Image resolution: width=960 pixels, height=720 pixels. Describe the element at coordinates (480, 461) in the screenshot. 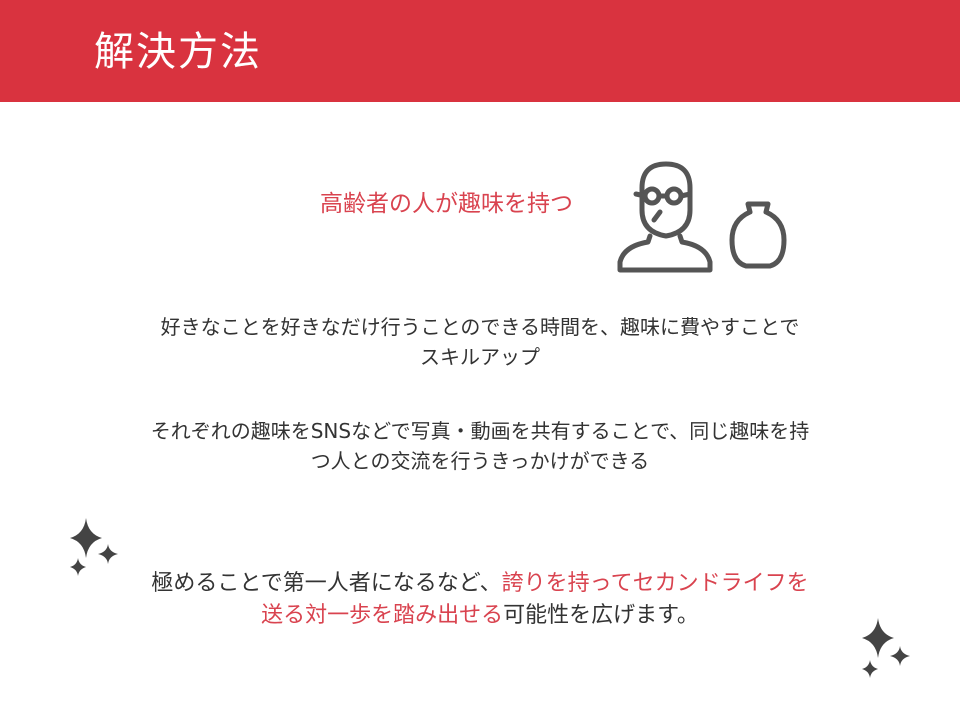

I see `paragraph-line: つ人との交流を行うきっかけができる` at that location.